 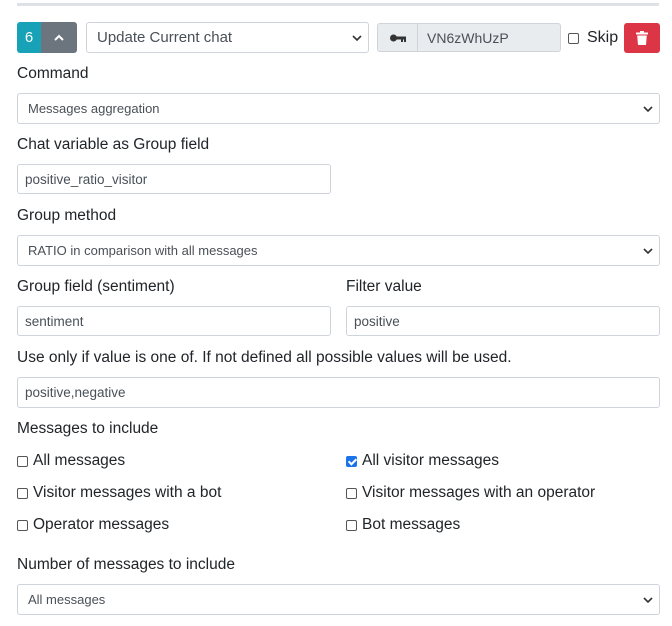 I want to click on chat-variable-label: Chat variable as Group field, so click(x=113, y=144).